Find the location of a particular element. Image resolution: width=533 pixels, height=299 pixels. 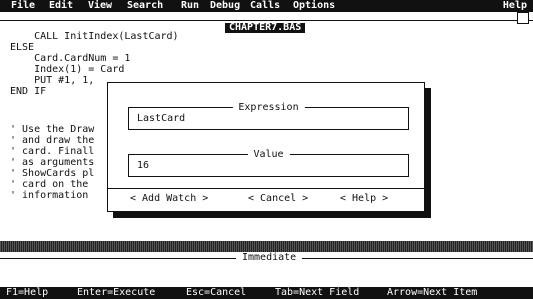

code-line: ' and draw the is located at coordinates (52, 140).